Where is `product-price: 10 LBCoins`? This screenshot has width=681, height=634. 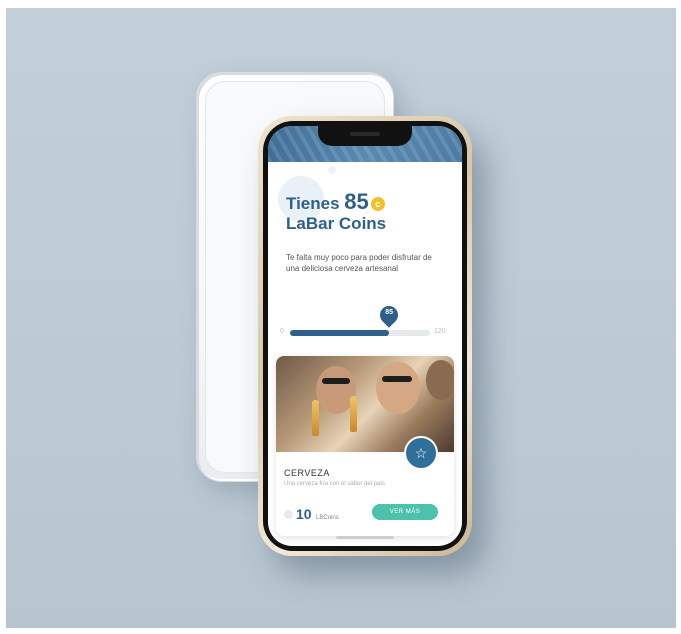 product-price: 10 LBCoins is located at coordinates (311, 515).